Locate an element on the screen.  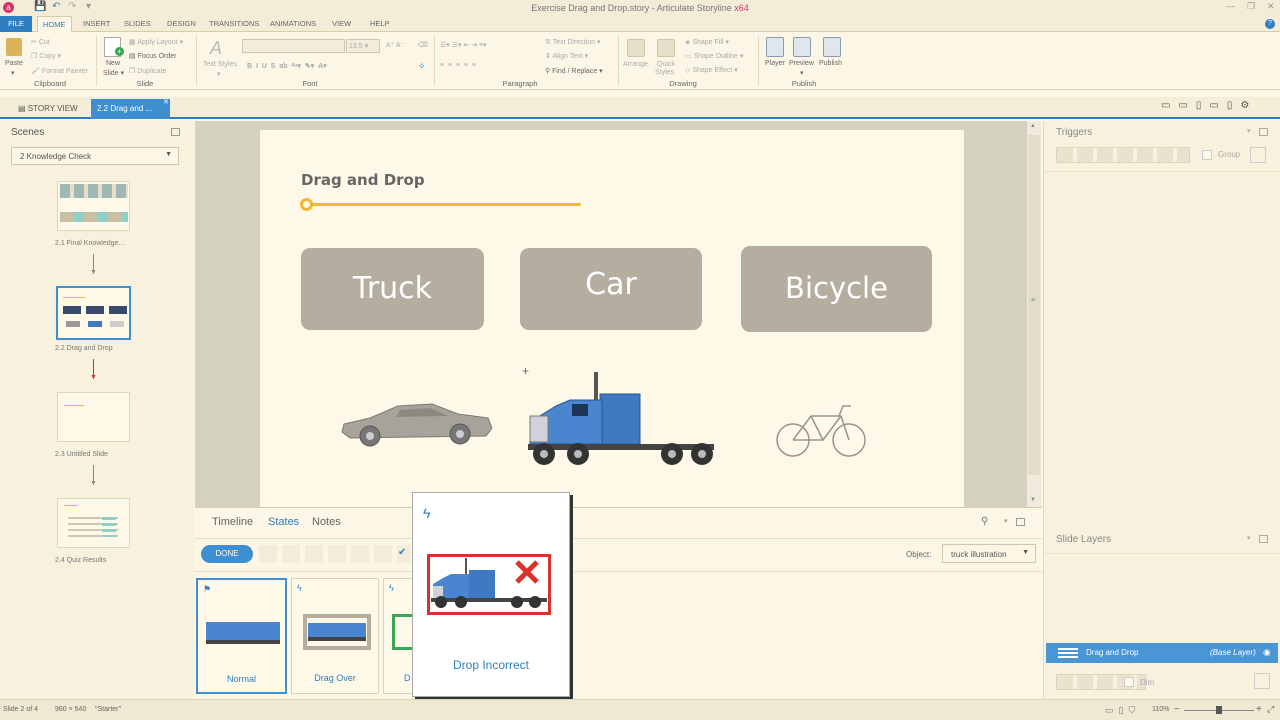
base-layer-row: Drag and Drop (Base Layer) ◉ is located at coordinates (1162, 653).